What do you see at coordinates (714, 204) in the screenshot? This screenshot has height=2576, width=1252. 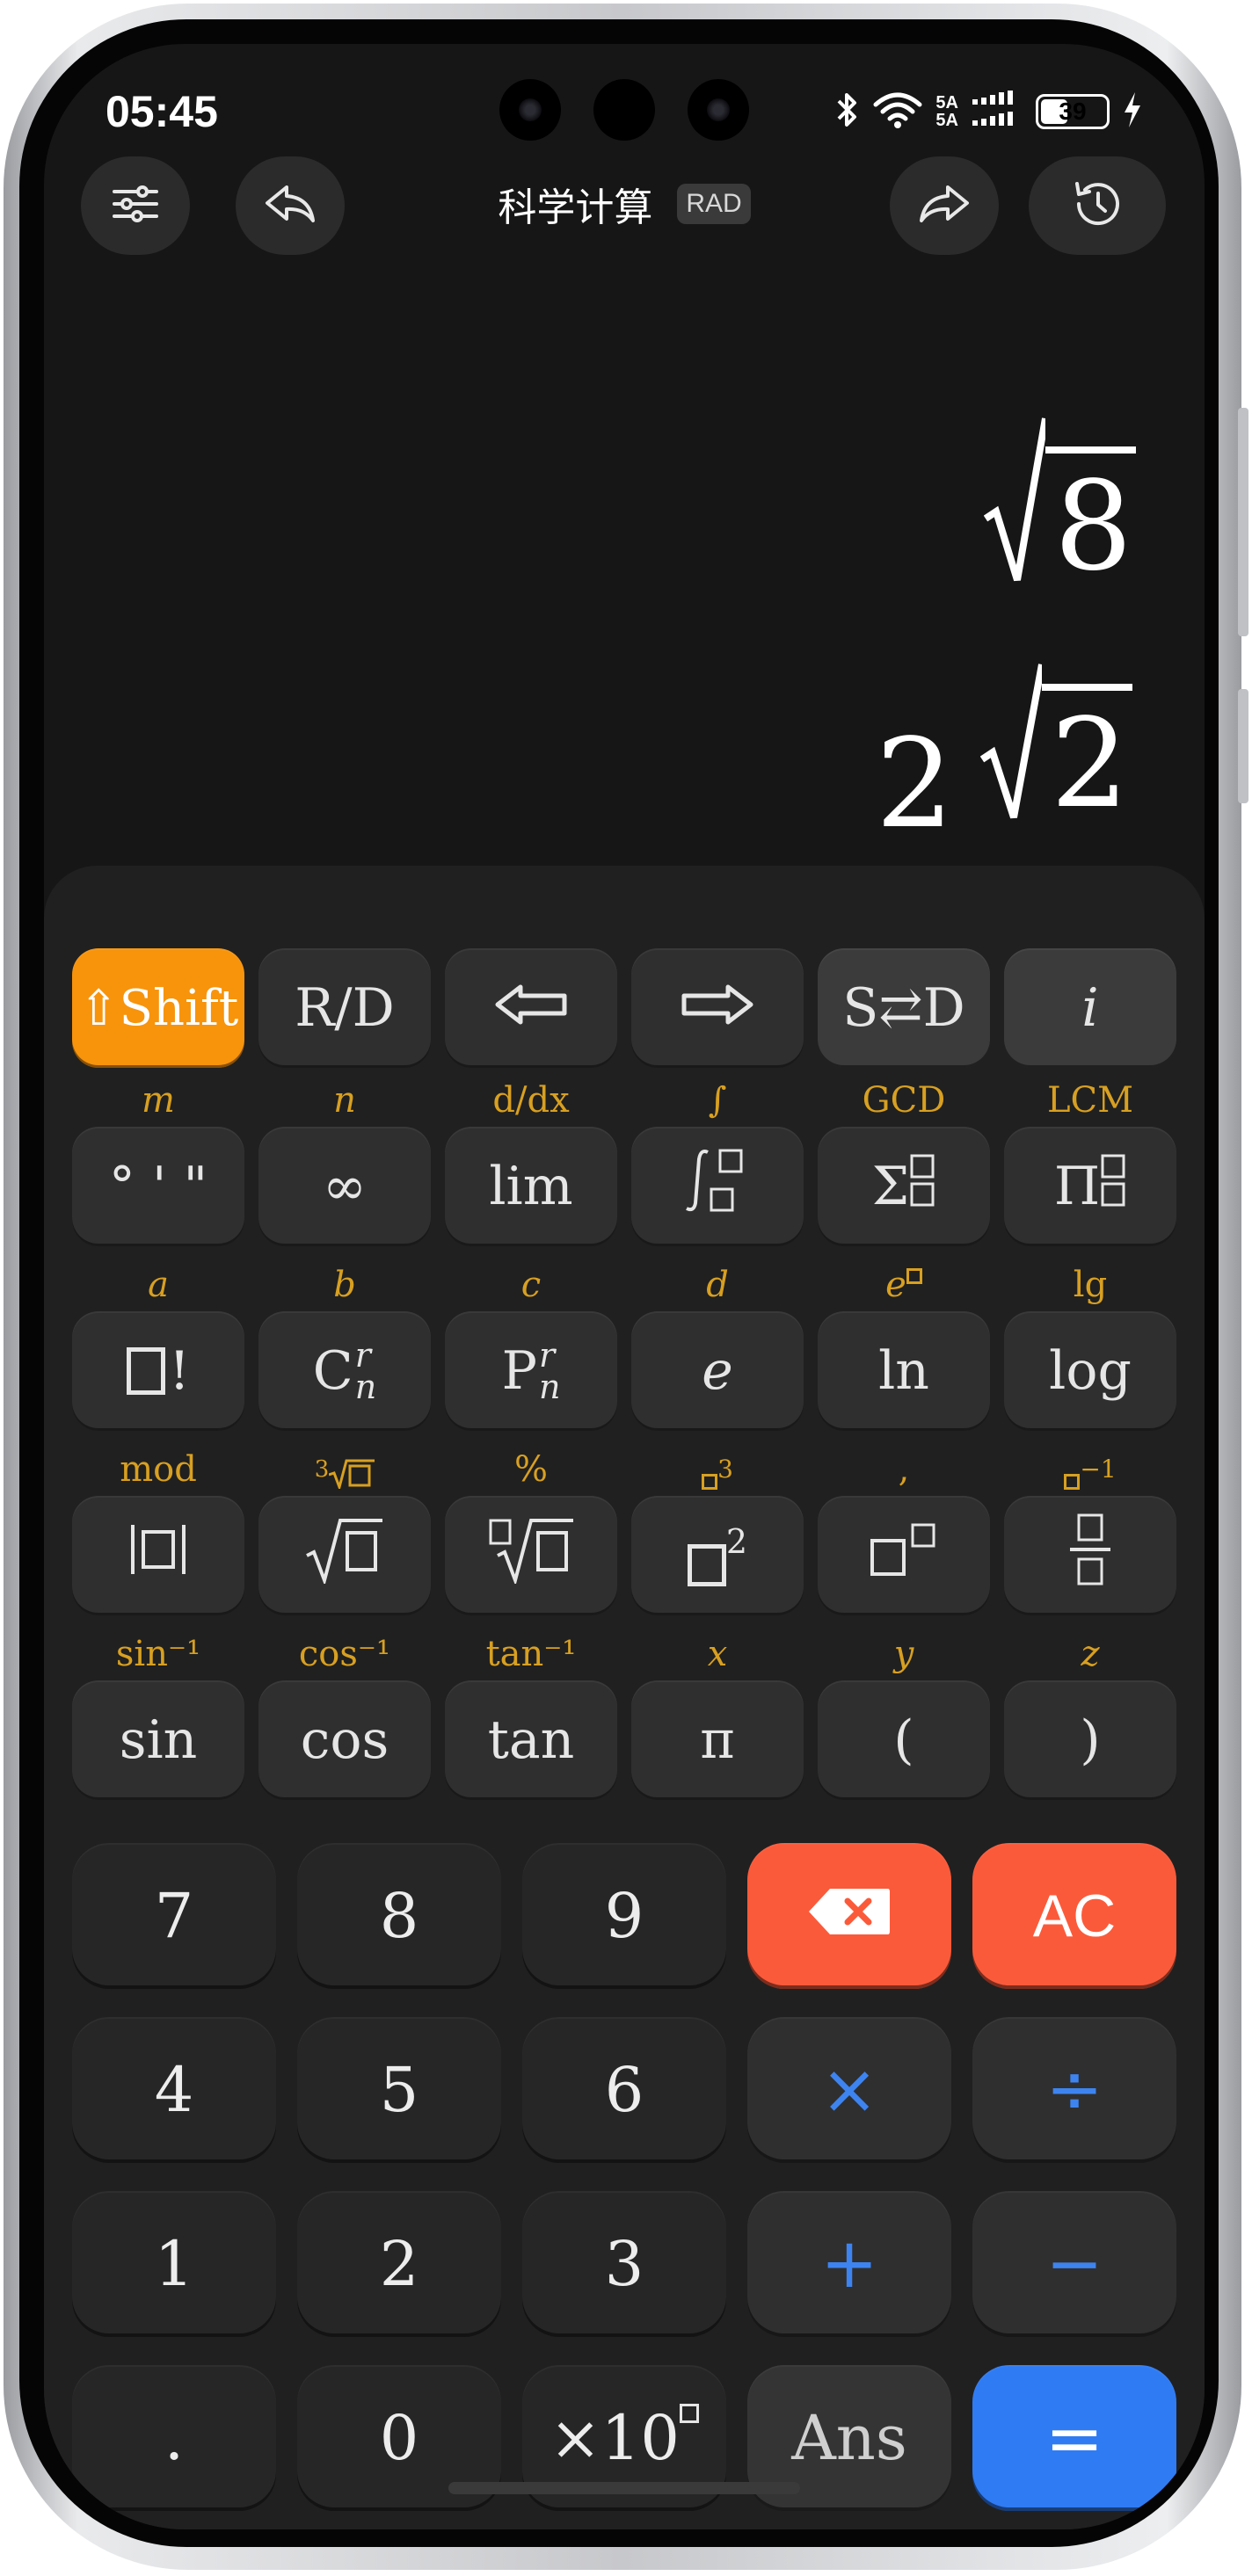 I see `angle-mode-badge: RAD` at bounding box center [714, 204].